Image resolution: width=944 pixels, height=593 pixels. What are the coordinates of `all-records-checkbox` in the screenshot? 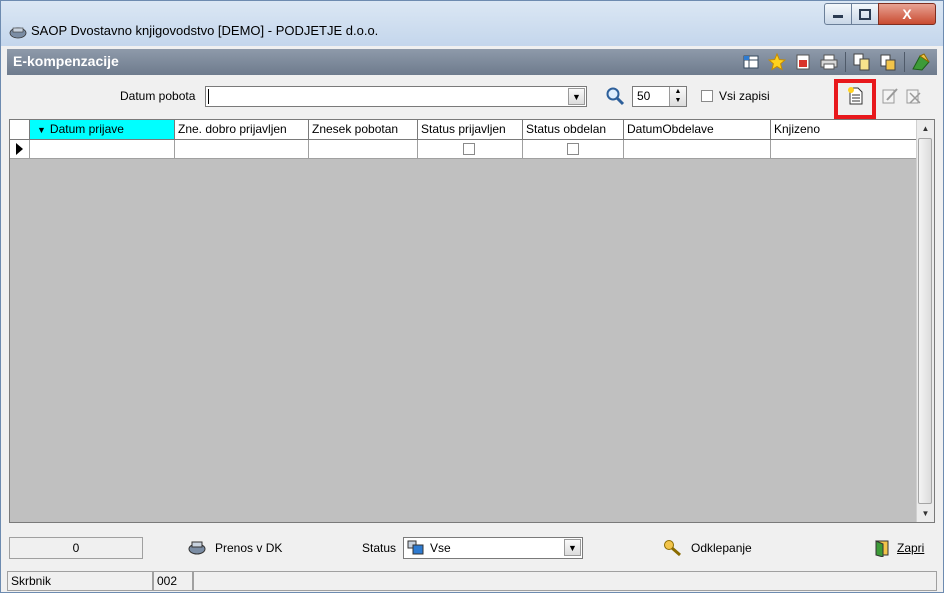 It's located at (707, 96).